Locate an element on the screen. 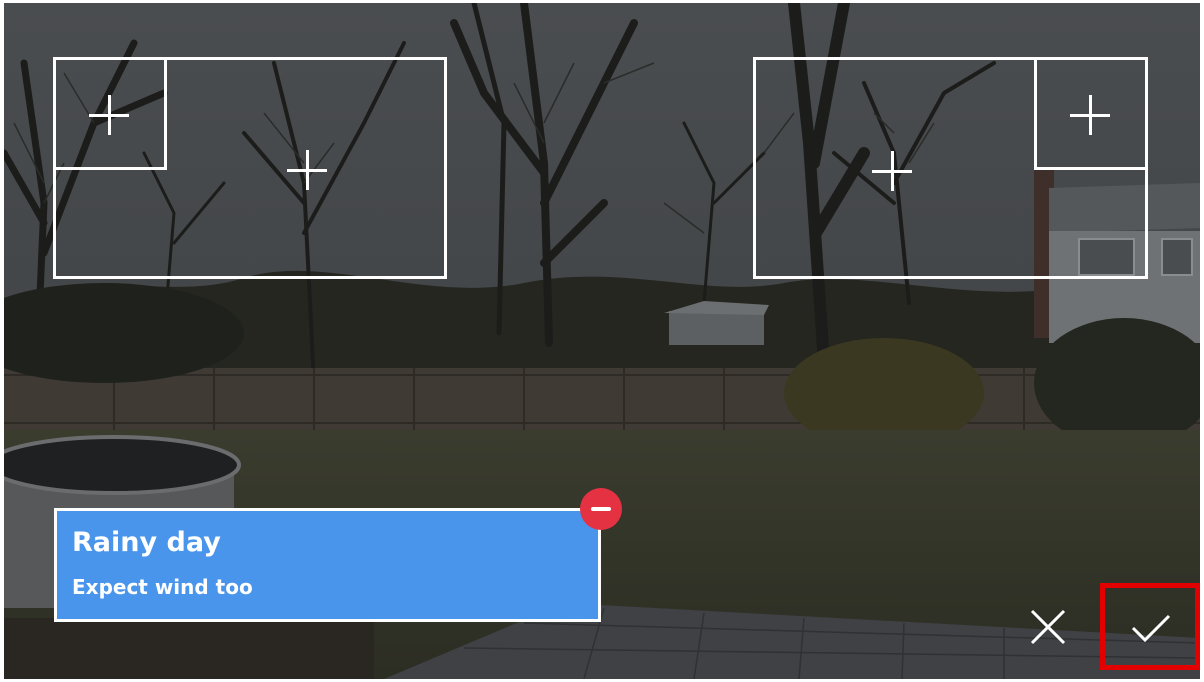  remove-caption-button is located at coordinates (601, 509).